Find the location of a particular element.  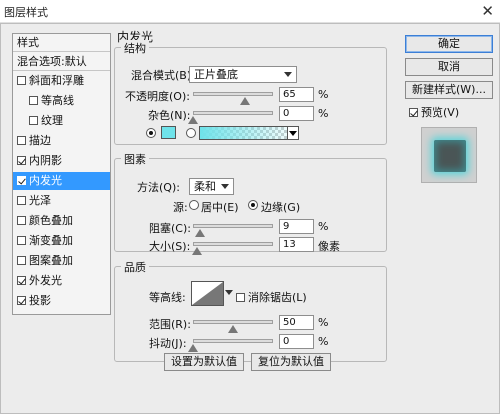

style-item-label: 内发光 is located at coordinates (45, 180).